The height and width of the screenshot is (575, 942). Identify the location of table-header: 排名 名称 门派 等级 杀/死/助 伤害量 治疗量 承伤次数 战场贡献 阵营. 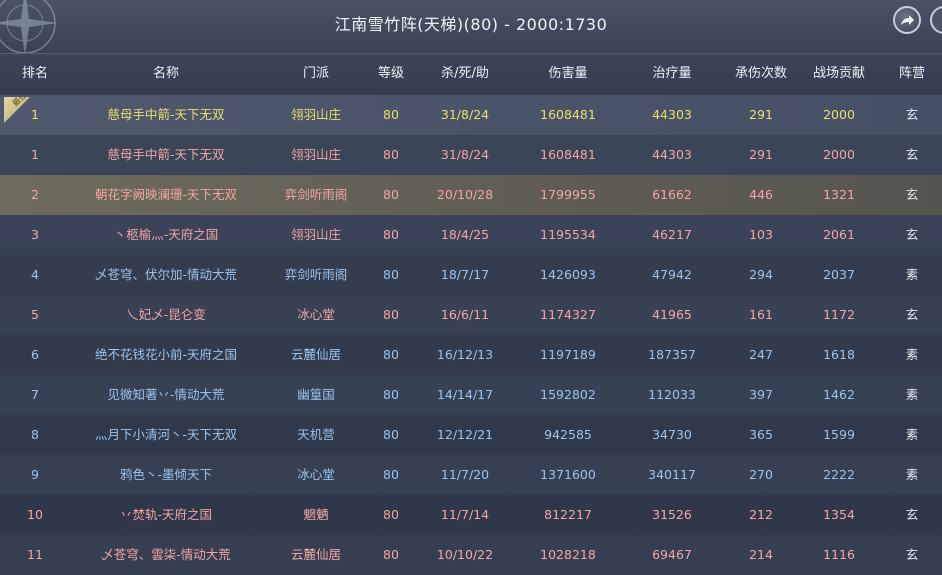
(471, 73).